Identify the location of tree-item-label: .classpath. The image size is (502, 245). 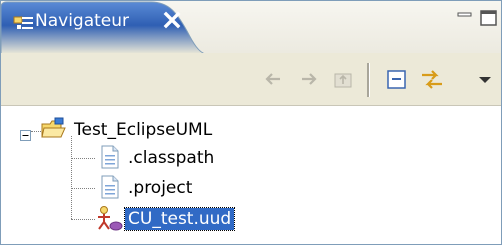
(171, 158).